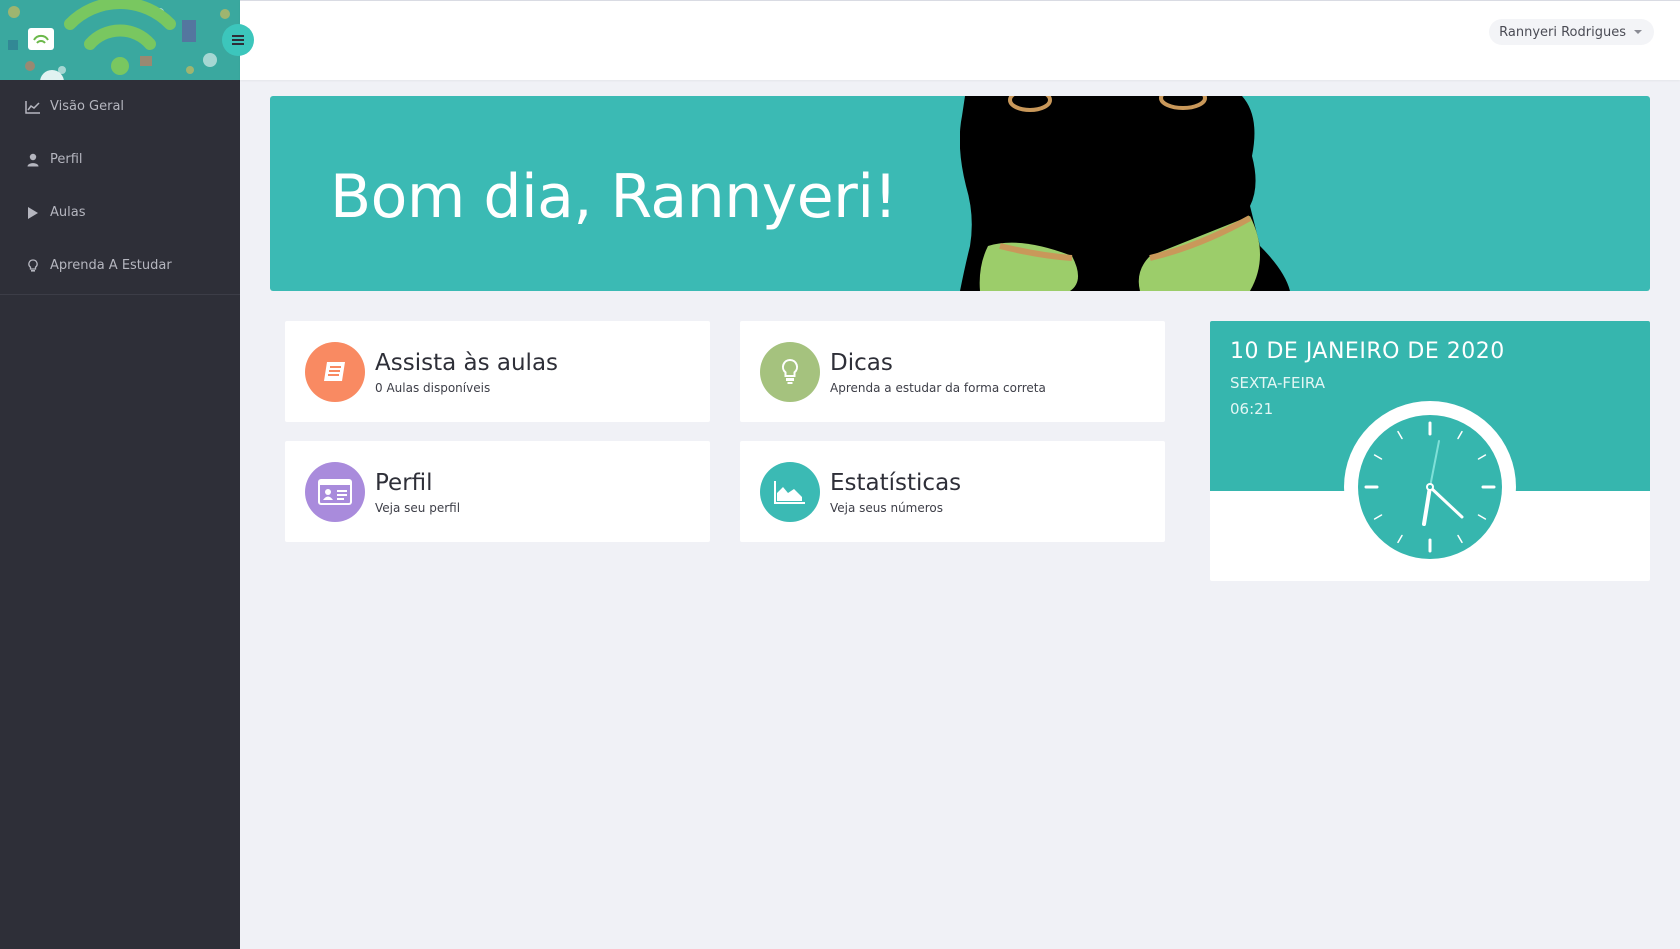 The width and height of the screenshot is (1680, 949). What do you see at coordinates (887, 507) in the screenshot?
I see `card-subtitle: Veja seus números` at bounding box center [887, 507].